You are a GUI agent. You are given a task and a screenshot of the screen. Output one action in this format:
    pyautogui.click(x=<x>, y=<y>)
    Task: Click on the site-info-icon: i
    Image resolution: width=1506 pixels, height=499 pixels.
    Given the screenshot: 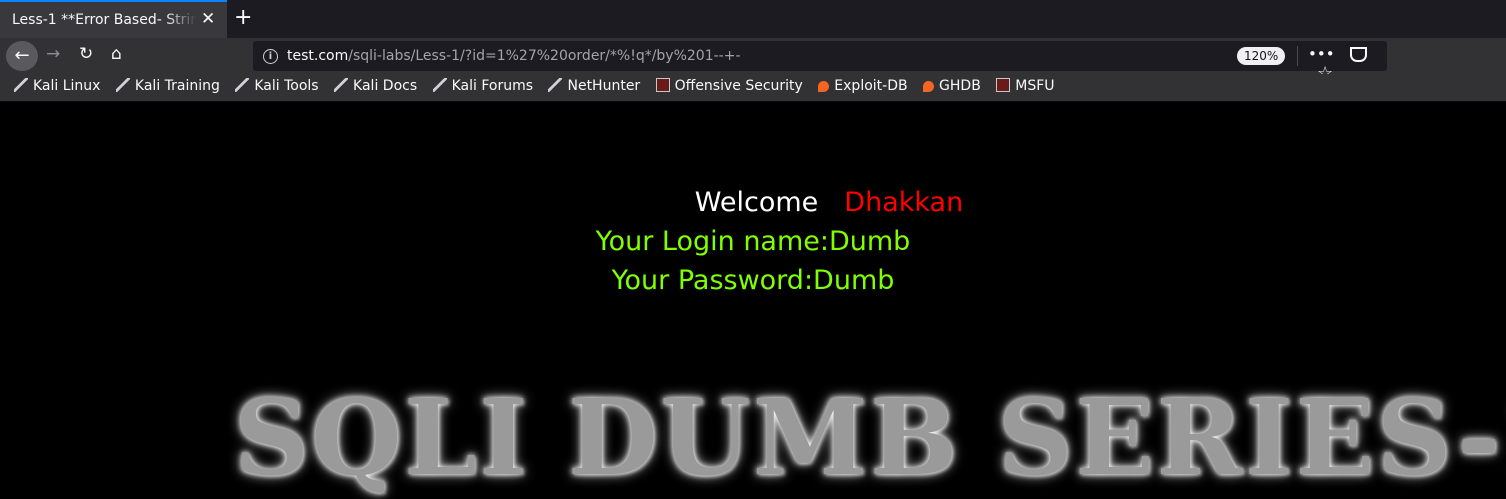 What is the action you would take?
    pyautogui.click(x=270, y=56)
    